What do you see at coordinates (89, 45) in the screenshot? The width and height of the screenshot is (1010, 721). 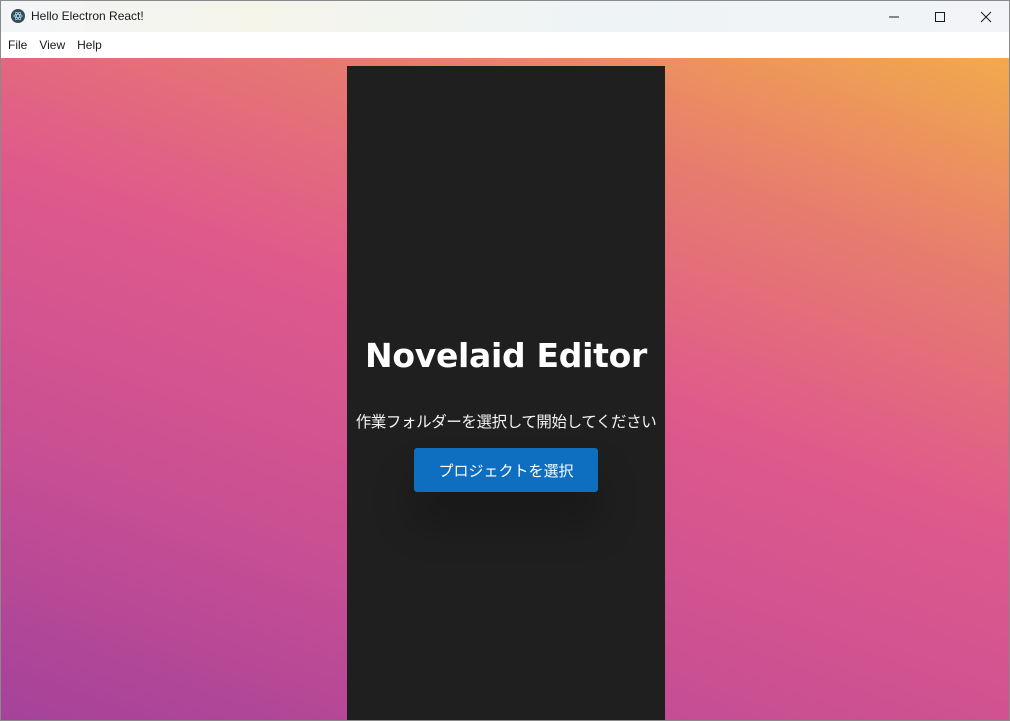 I see `menu-help: Help` at bounding box center [89, 45].